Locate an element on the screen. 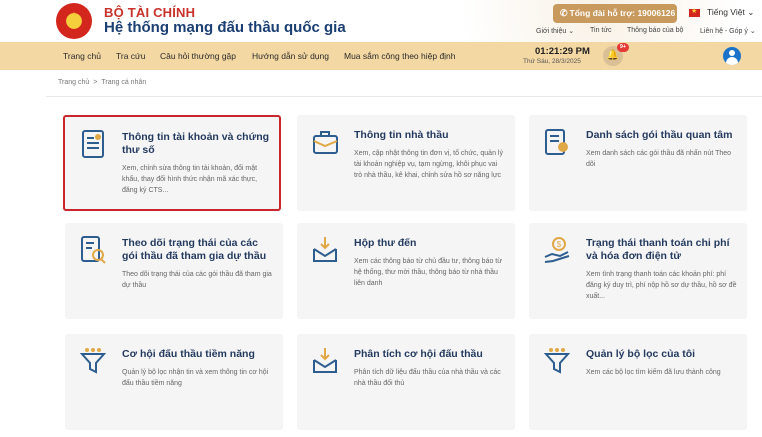 This screenshot has width=762, height=437. hotline-button: ✆ Tổng đài hỗ trợ: 19006126 is located at coordinates (615, 13).